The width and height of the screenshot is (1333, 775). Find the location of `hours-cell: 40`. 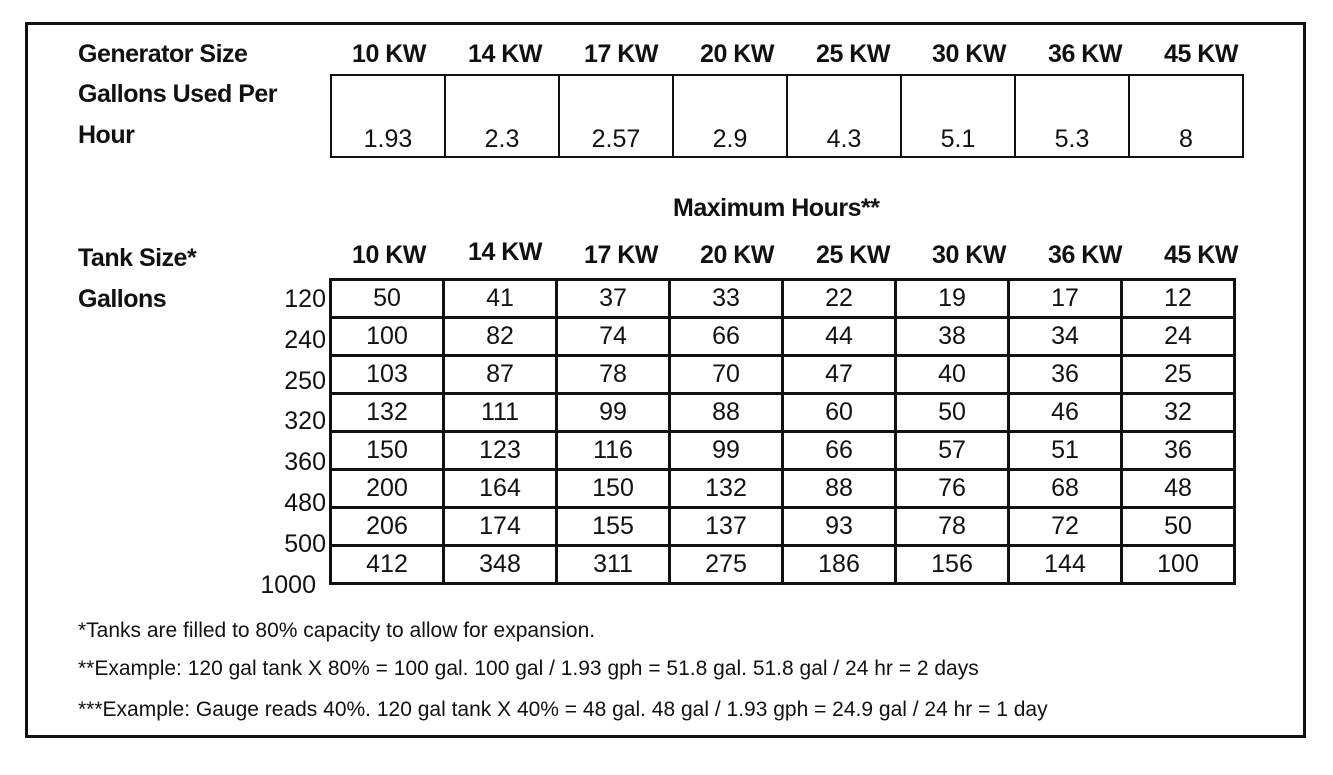

hours-cell: 40 is located at coordinates (952, 374).